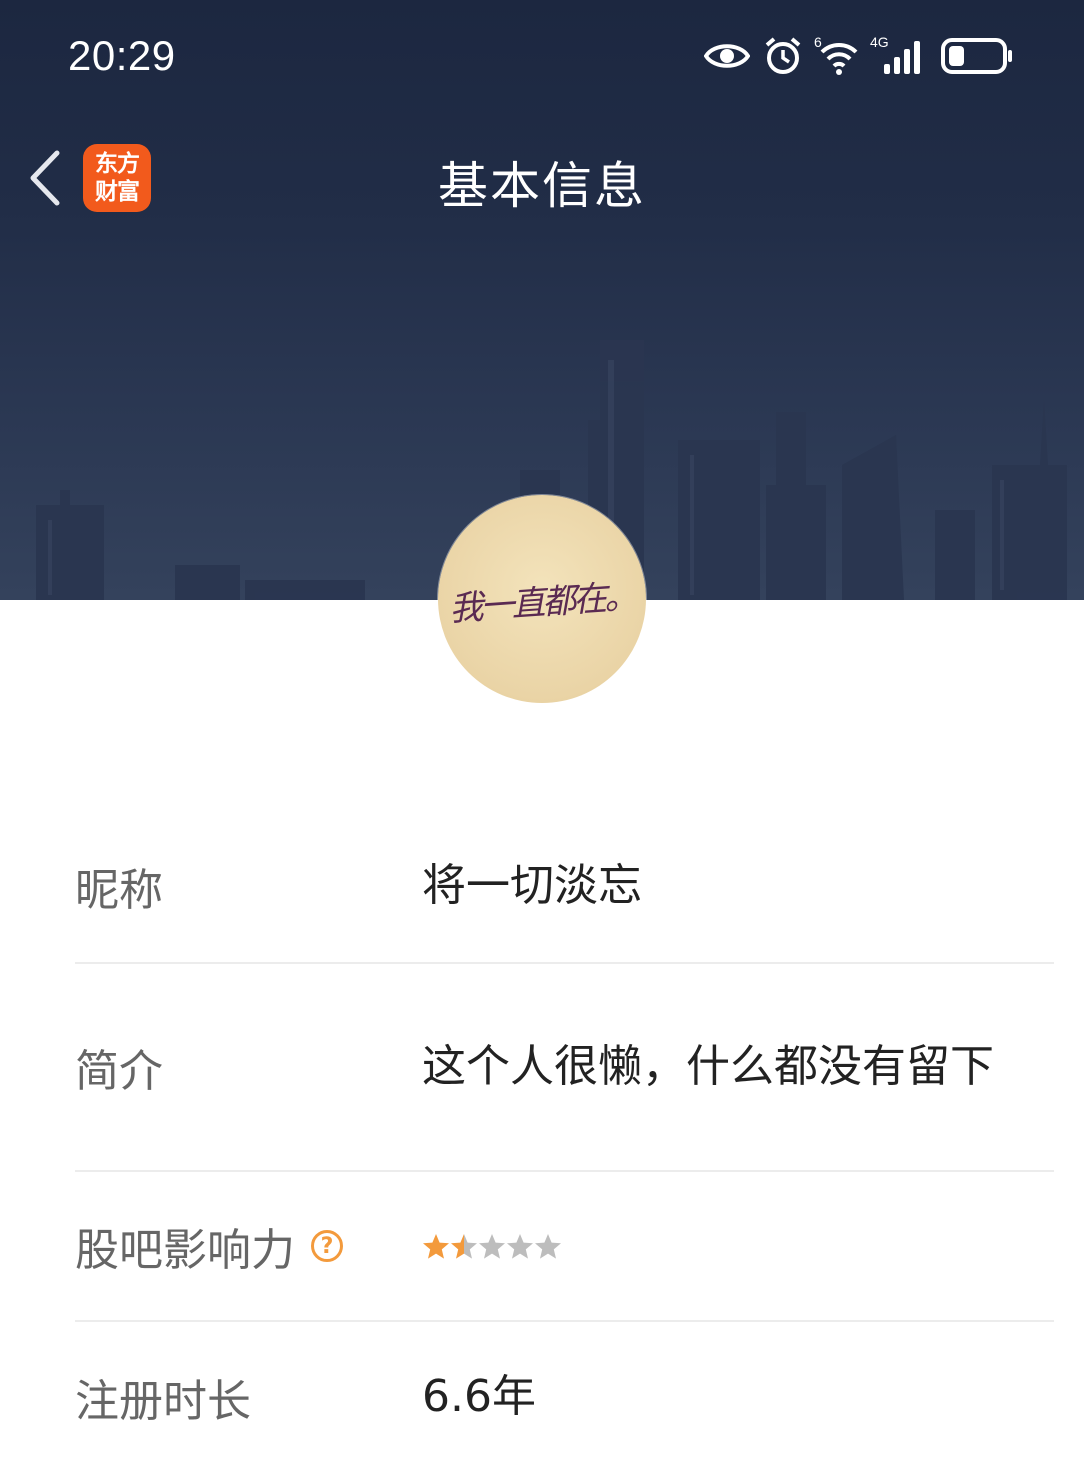 The width and height of the screenshot is (1084, 1482). I want to click on star-rating, so click(492, 1246).